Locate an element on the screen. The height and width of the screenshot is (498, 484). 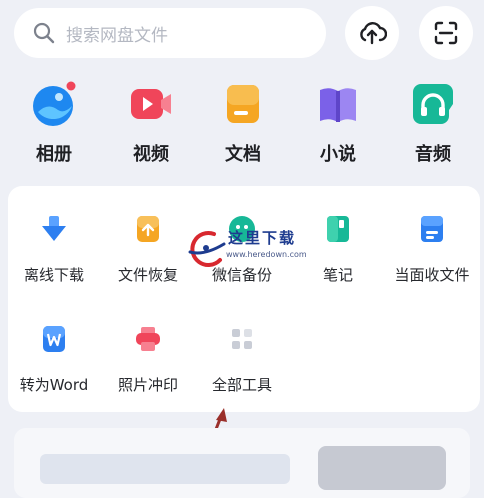
tool-label: 笔记 is located at coordinates (337, 275).